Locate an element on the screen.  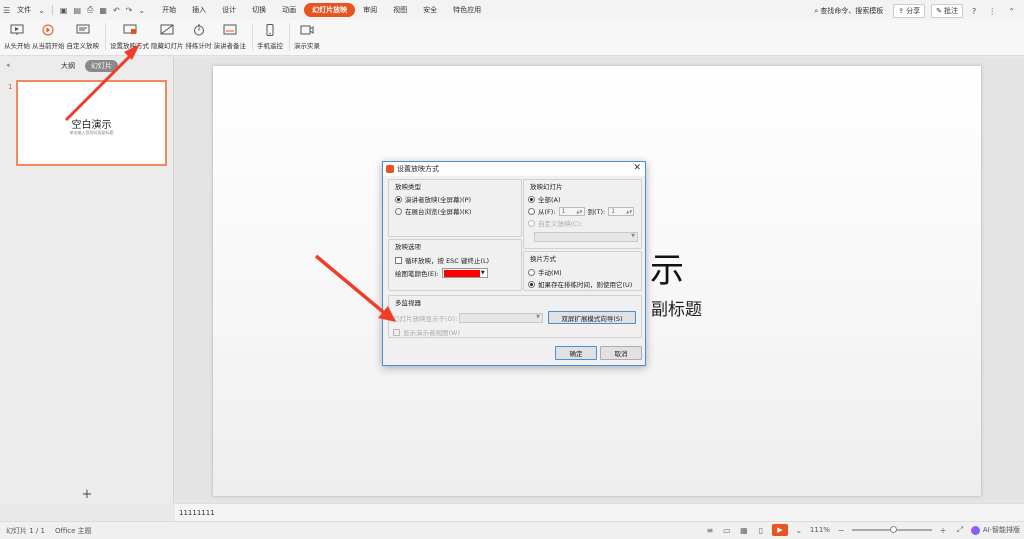
speaker-notes-button: 演讲者备注 is located at coordinates (230, 37).